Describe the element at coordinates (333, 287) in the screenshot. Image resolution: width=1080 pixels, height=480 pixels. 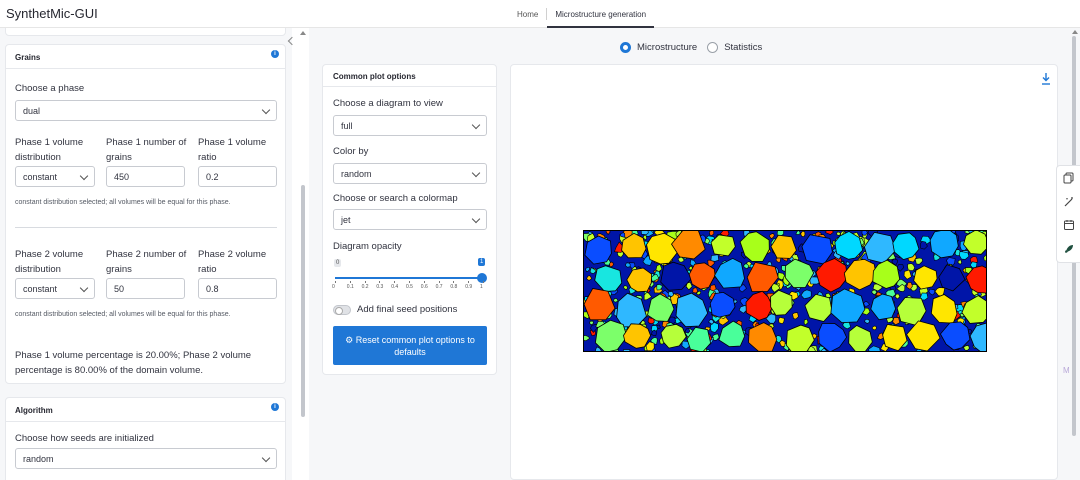
I see `slider-tick-label: 0` at that location.